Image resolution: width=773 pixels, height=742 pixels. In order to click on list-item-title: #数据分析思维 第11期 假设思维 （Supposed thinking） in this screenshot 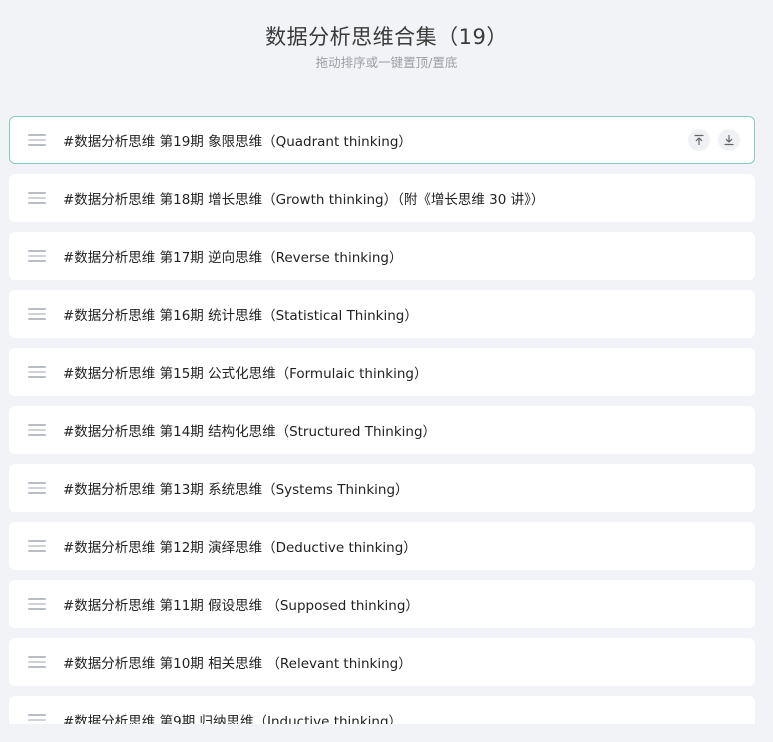, I will do `click(241, 606)`.